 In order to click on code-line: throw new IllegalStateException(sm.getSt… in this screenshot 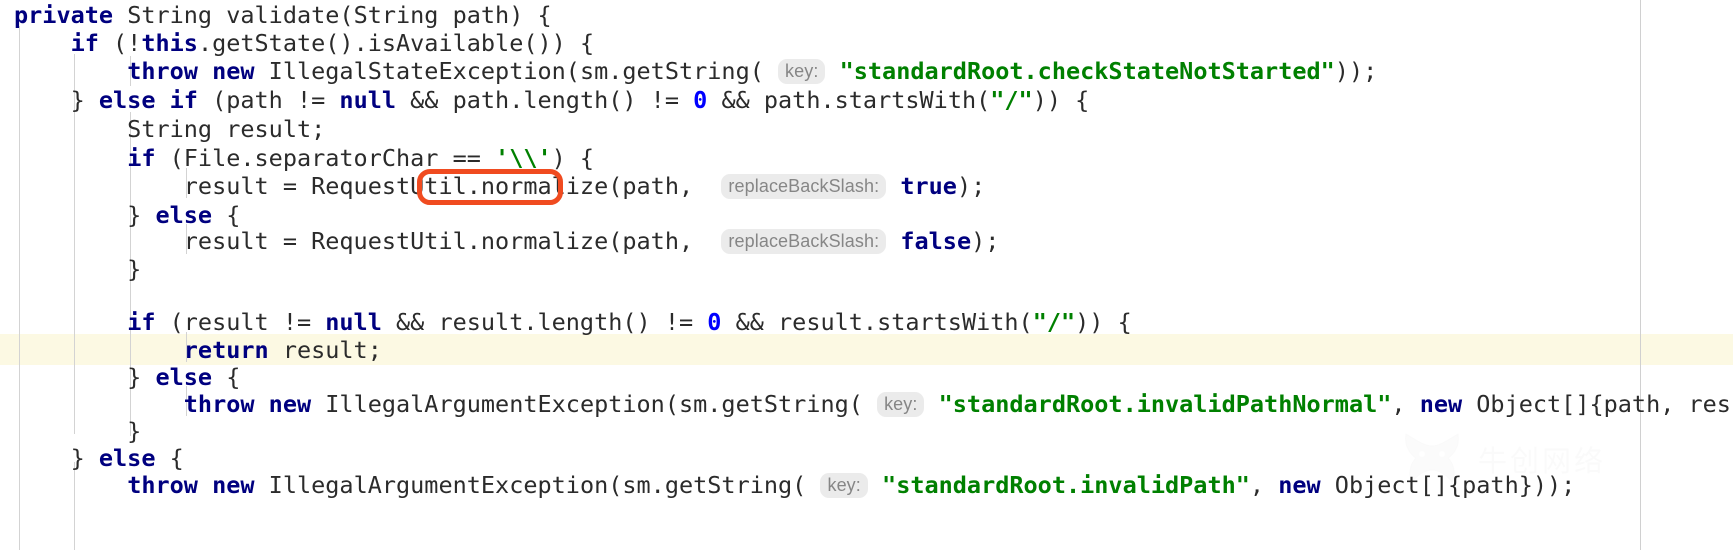, I will do `click(695, 71)`.